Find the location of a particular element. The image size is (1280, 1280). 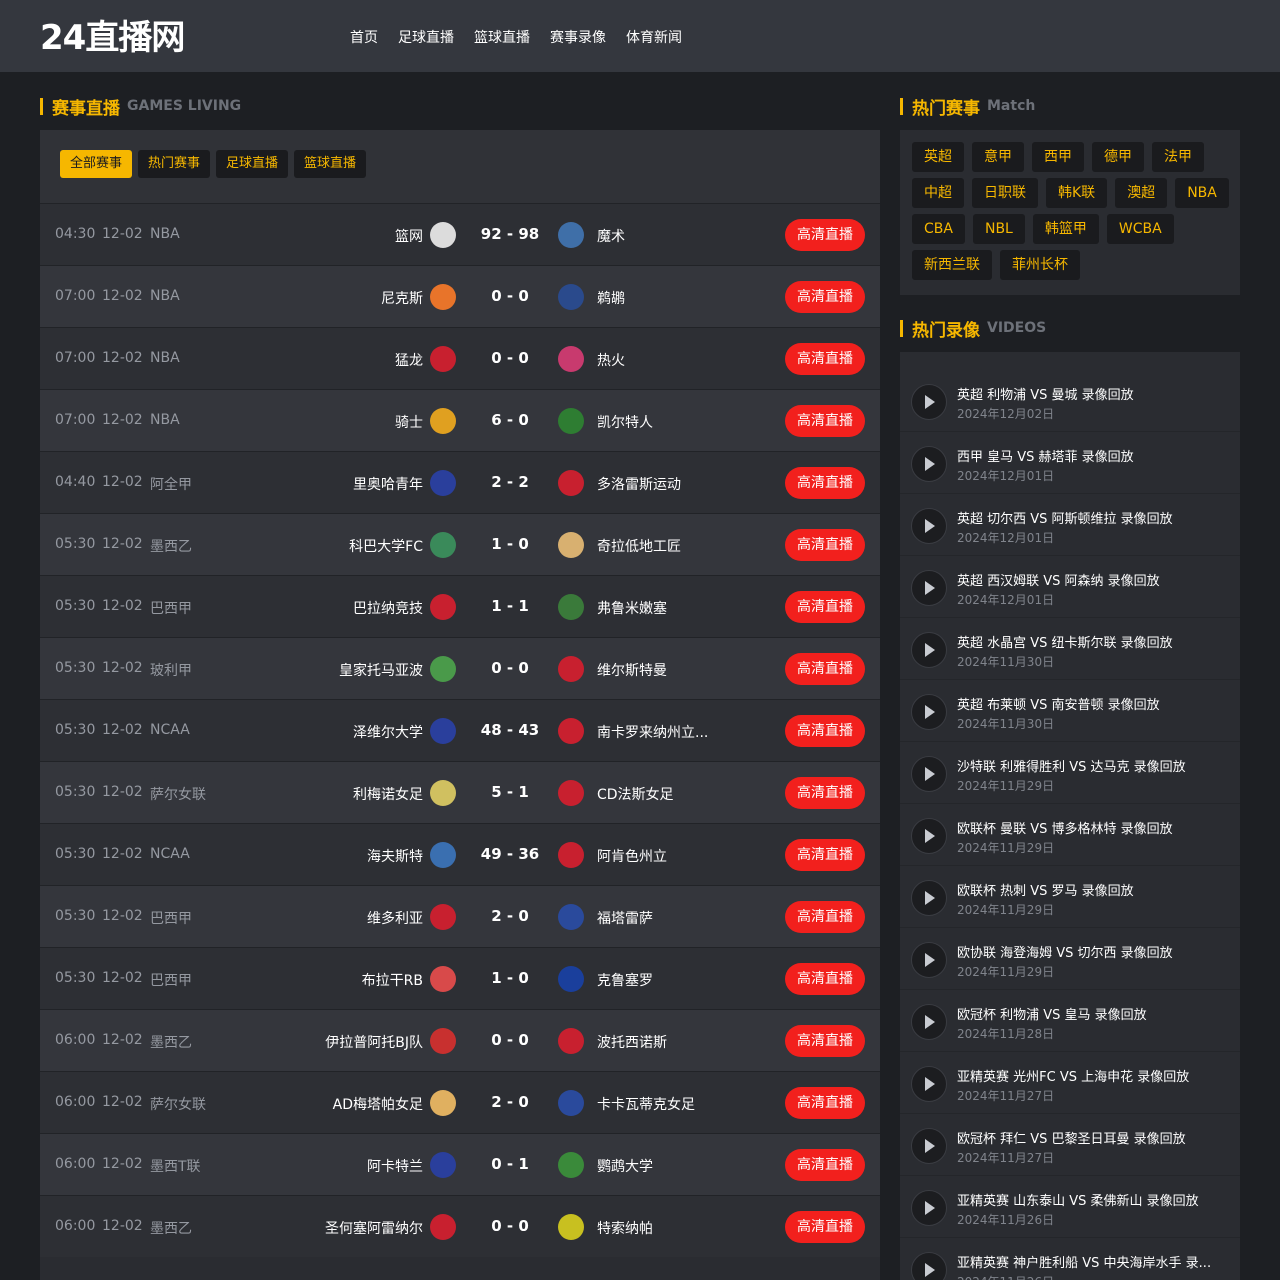

video-item: 英超 布莱顿 VS 南安普顿 录像回放 2024年11月30日 is located at coordinates (1070, 711).